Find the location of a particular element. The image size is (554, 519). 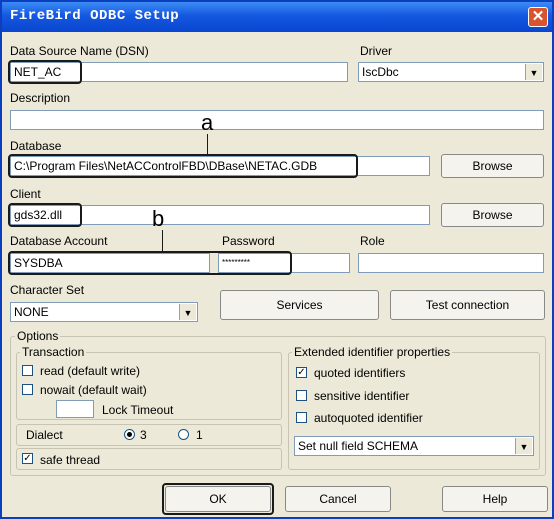

description-label: Description is located at coordinates (40, 98).